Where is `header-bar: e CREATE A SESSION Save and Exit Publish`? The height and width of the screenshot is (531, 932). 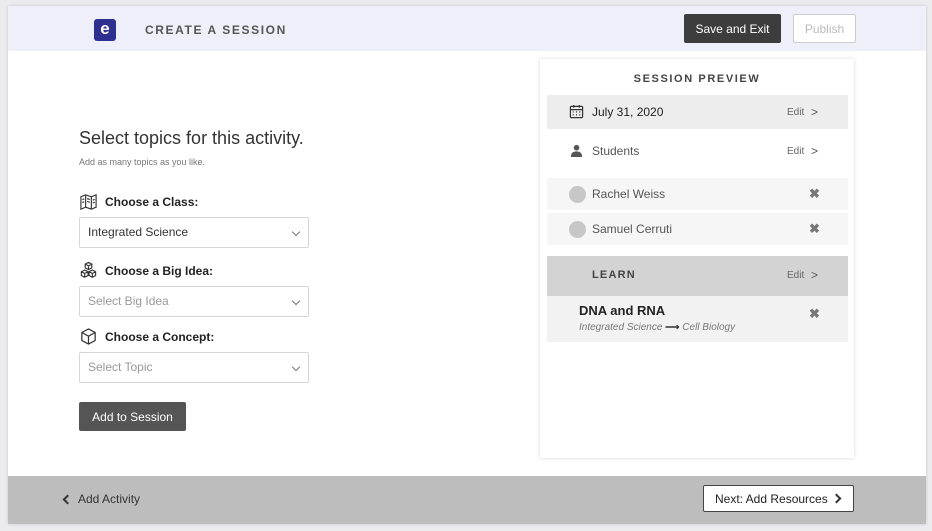 header-bar: e CREATE A SESSION Save and Exit Publish is located at coordinates (467, 28).